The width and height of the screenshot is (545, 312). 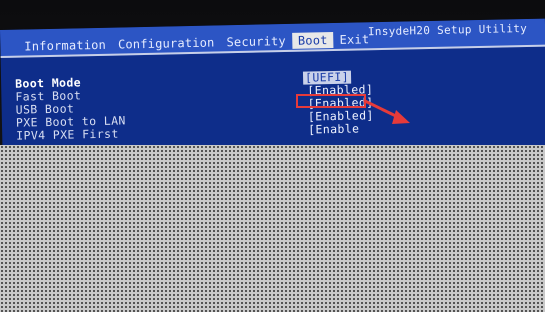 What do you see at coordinates (187, 132) in the screenshot?
I see `setting-row-ipv4-pxe-first: IPV4 PXE First [Enable` at bounding box center [187, 132].